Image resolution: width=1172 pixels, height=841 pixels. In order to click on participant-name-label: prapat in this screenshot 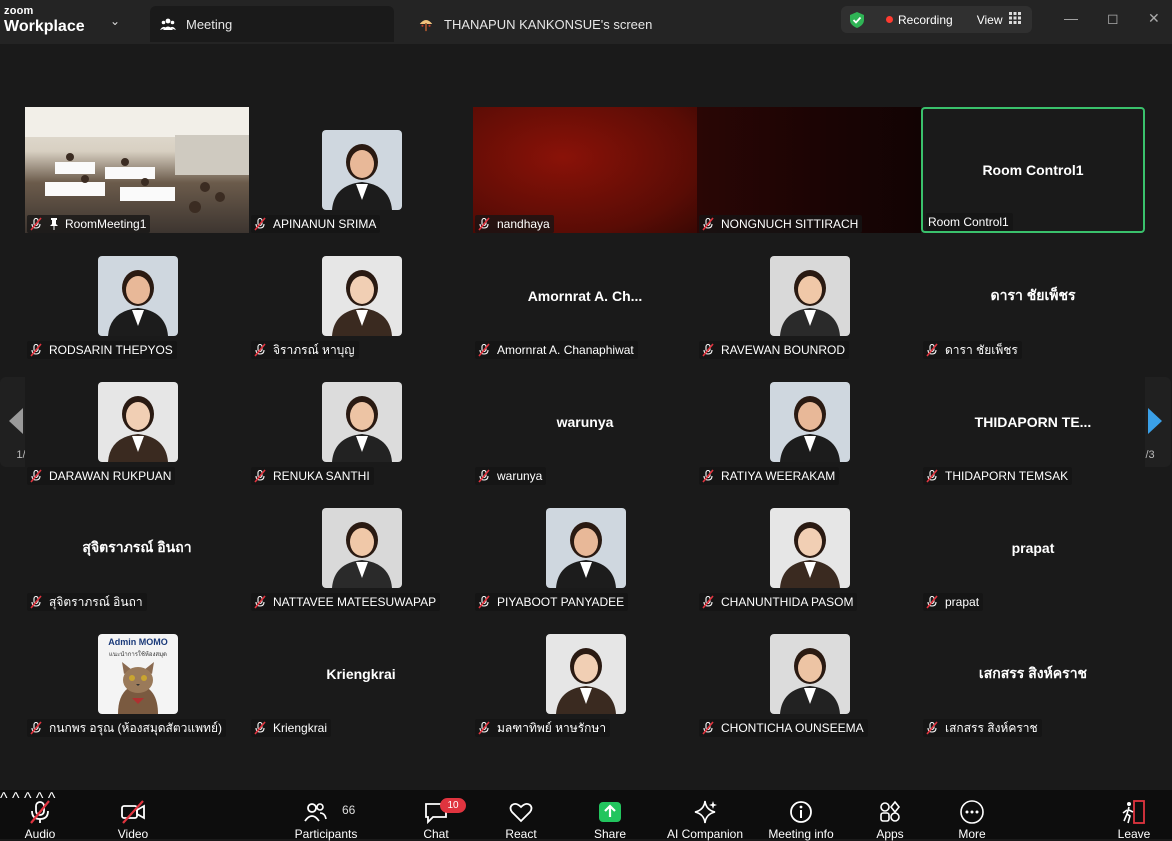, I will do `click(953, 602)`.